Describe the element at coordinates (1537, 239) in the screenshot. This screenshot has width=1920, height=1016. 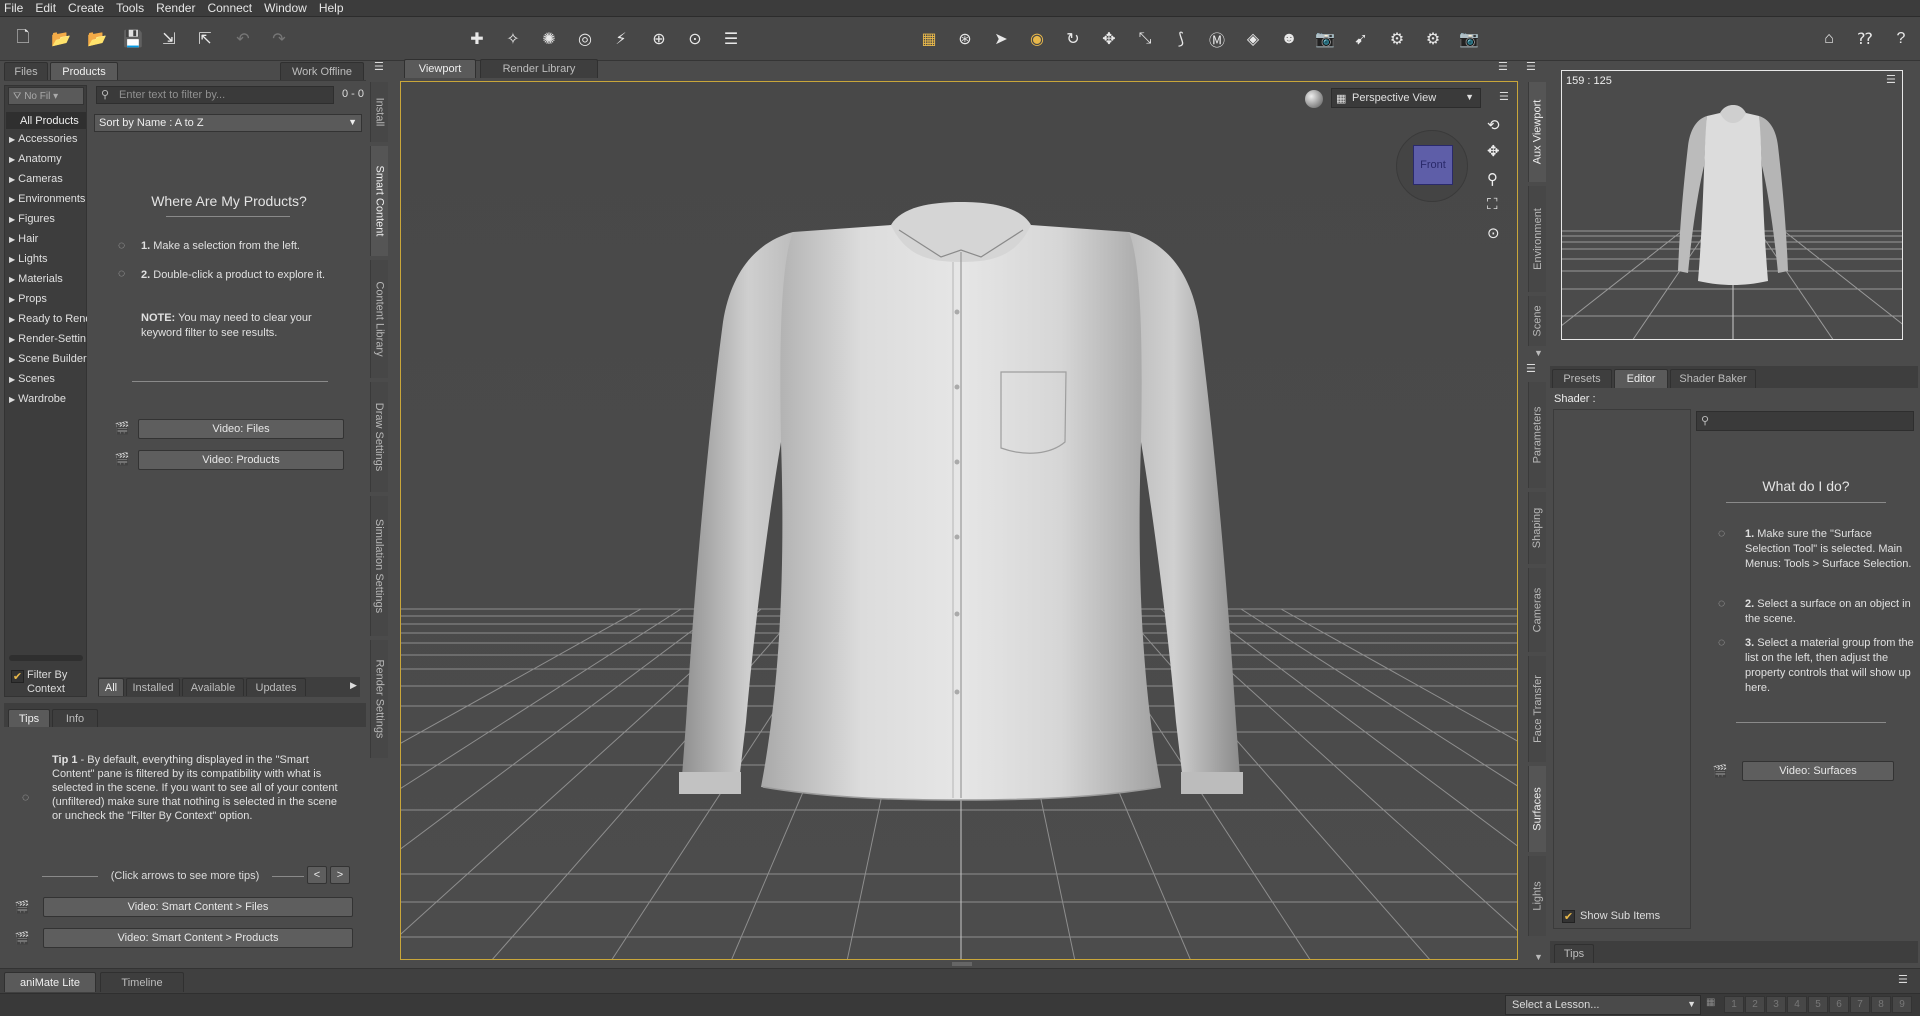
I see `vtab-environment: Environment` at that location.